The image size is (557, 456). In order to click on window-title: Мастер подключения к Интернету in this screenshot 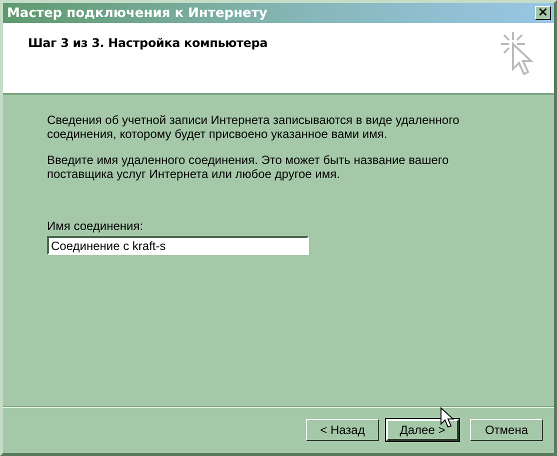, I will do `click(137, 13)`.